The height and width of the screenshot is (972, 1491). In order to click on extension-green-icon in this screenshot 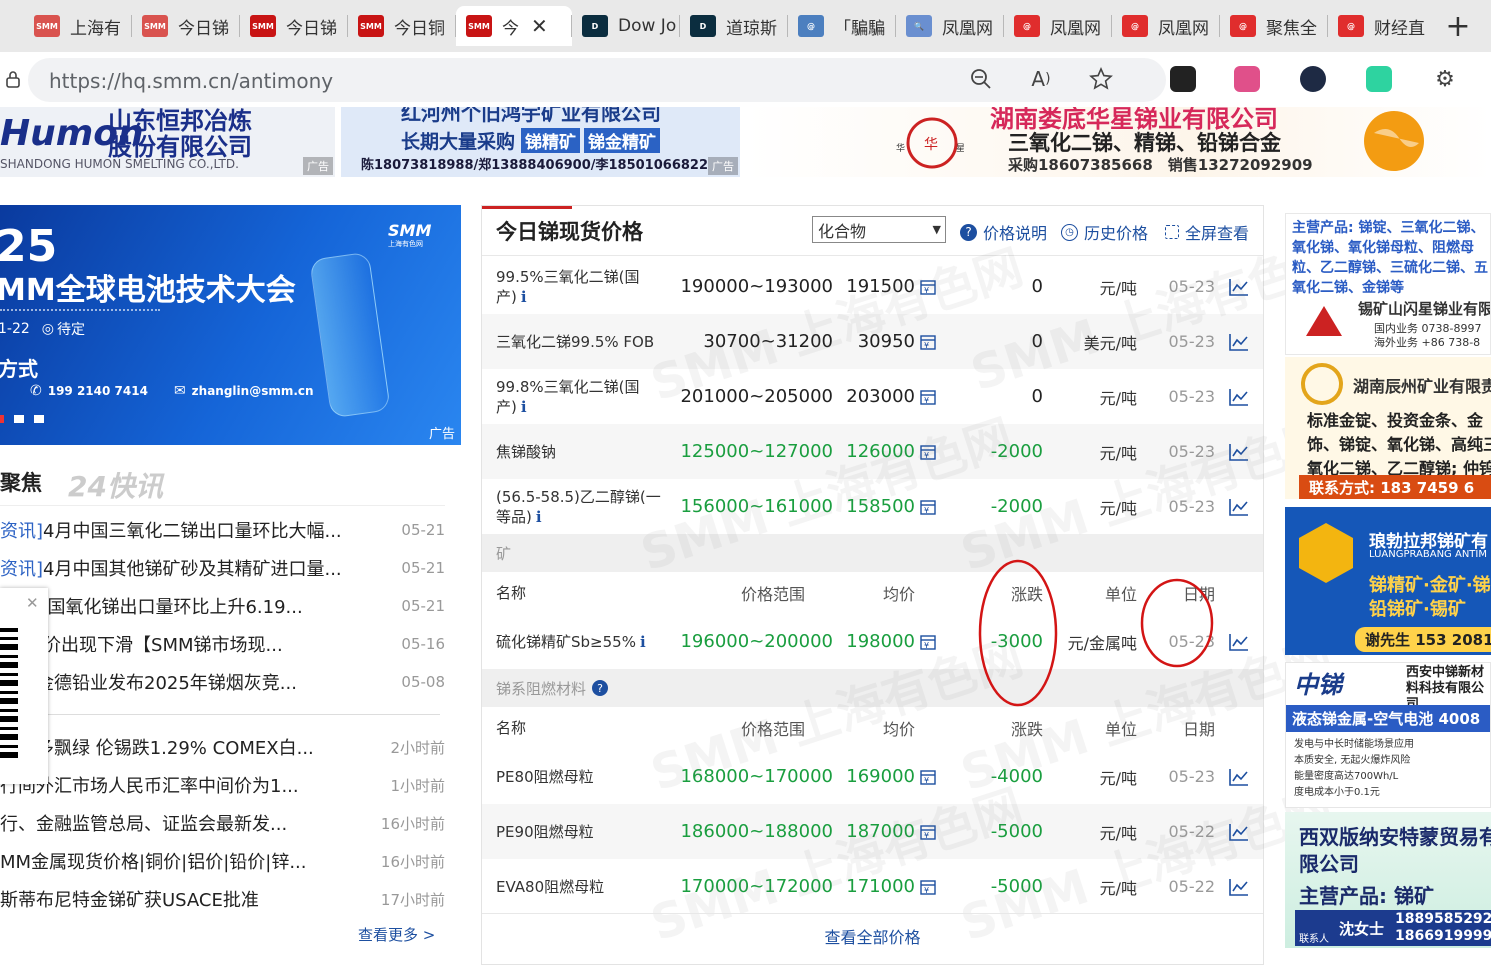, I will do `click(1379, 79)`.